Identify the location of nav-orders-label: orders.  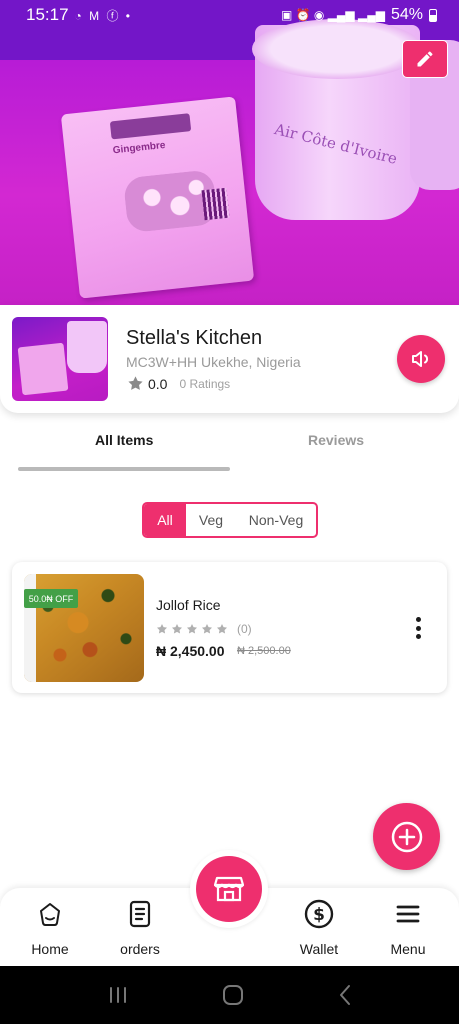
(140, 949).